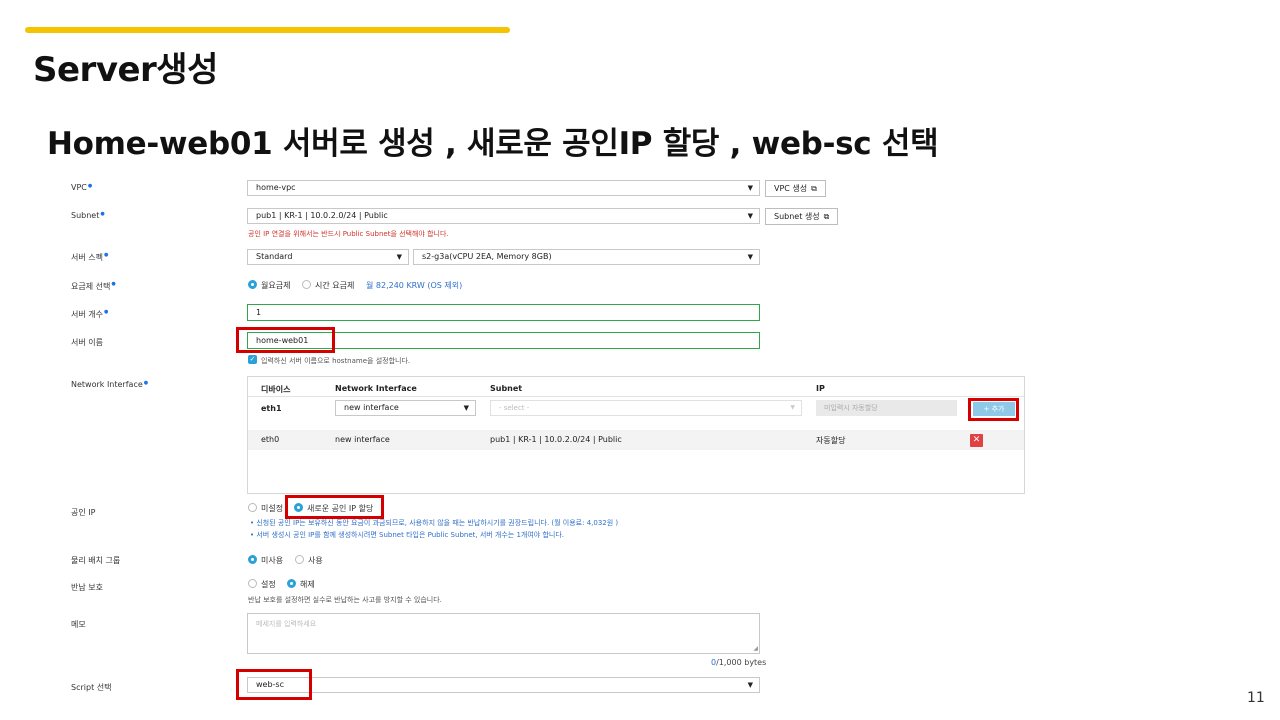 The image size is (1280, 720). I want to click on delete-interface-button: ✕, so click(976, 440).